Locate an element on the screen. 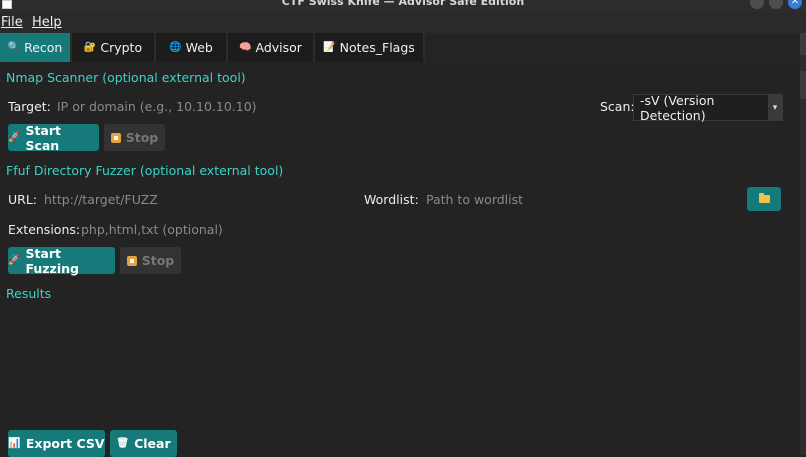  brain-icon: 🧠 is located at coordinates (245, 47).